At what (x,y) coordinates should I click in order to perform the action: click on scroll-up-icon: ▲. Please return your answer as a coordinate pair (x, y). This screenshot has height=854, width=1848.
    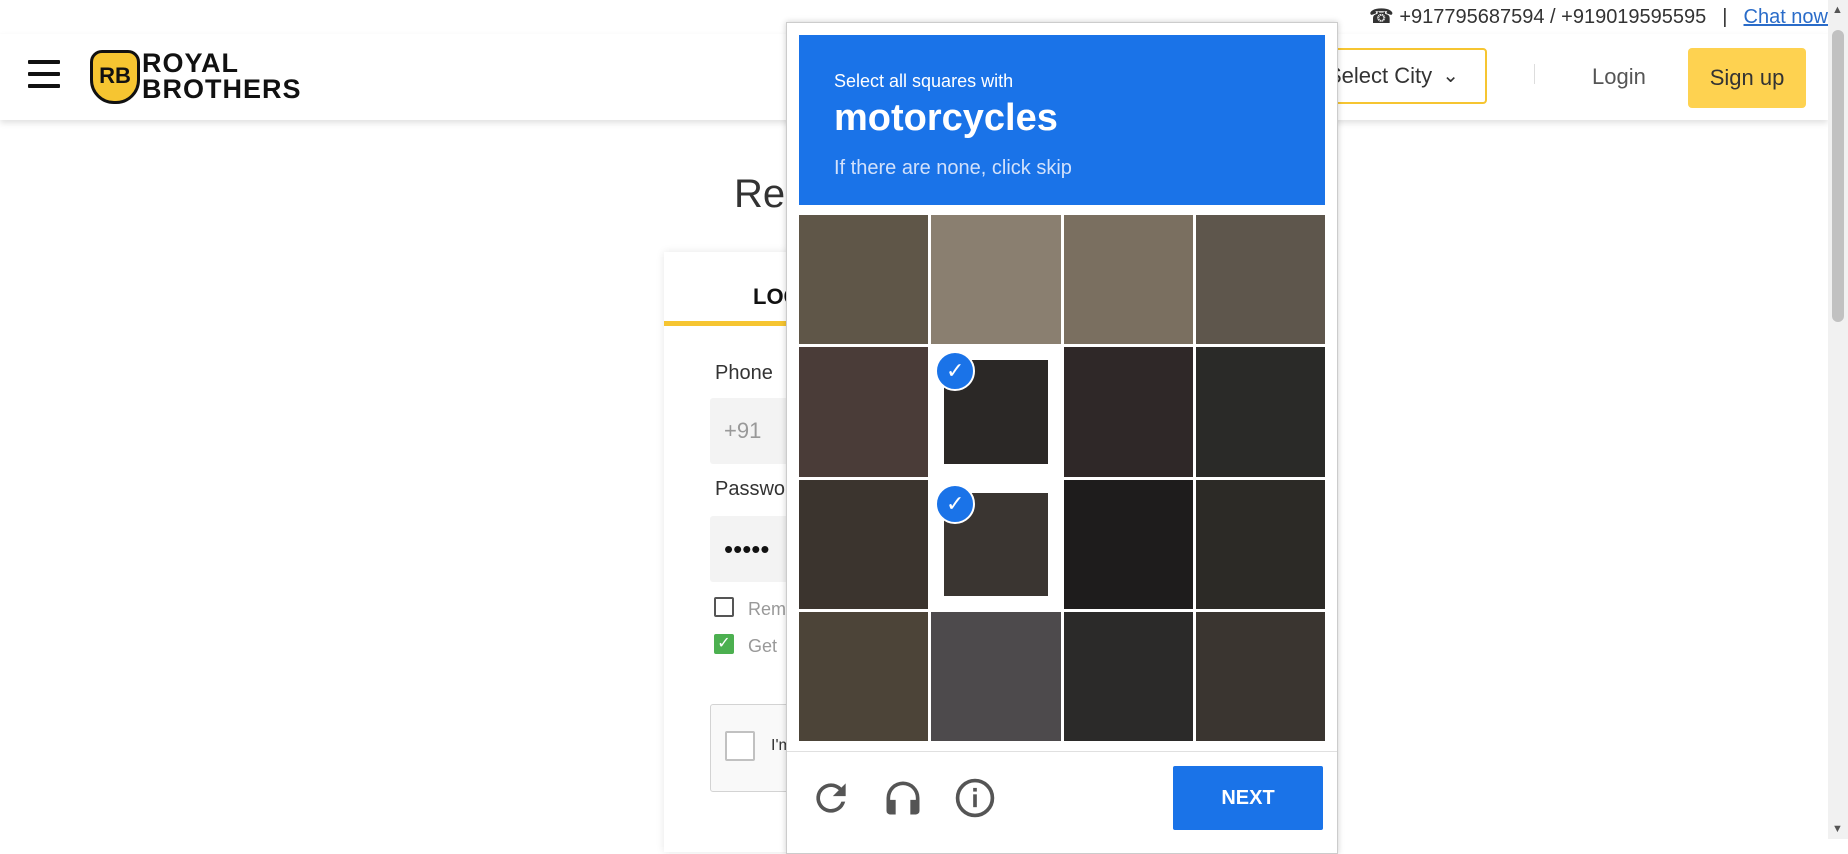
    Looking at the image, I should click on (1837, 10).